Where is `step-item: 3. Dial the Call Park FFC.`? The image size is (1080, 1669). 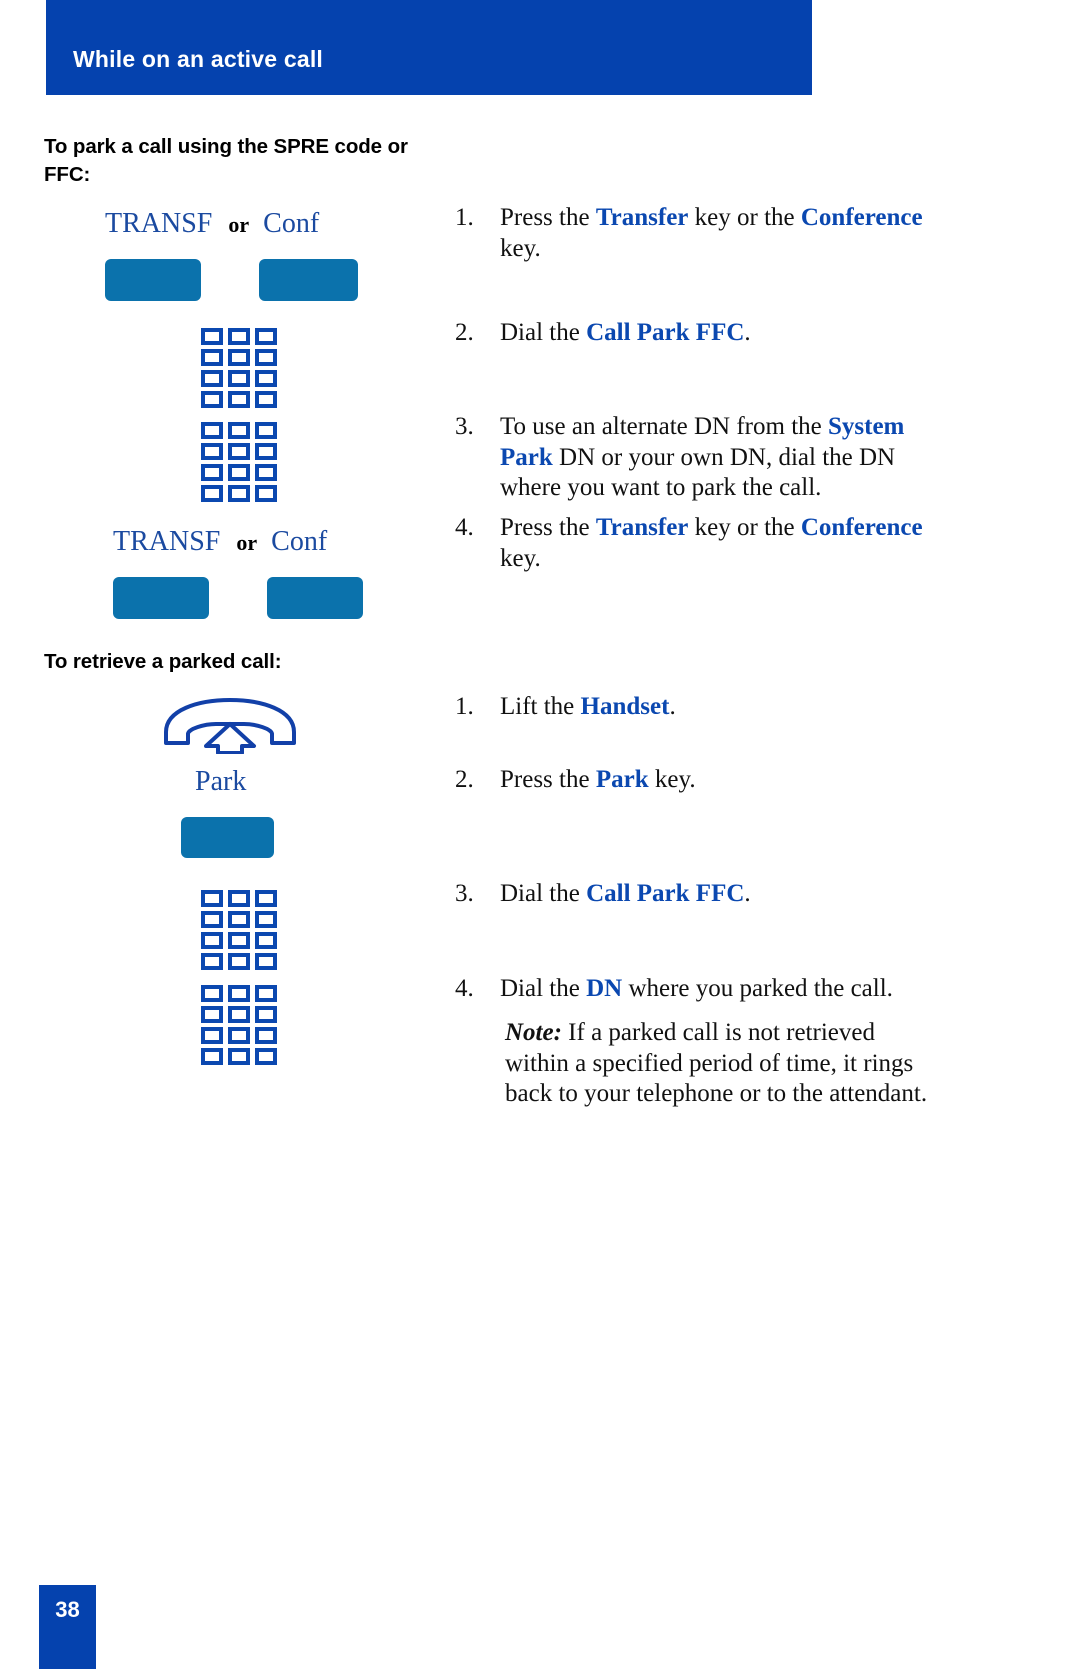
step-item: 3. Dial the Call Park FFC. is located at coordinates (690, 894).